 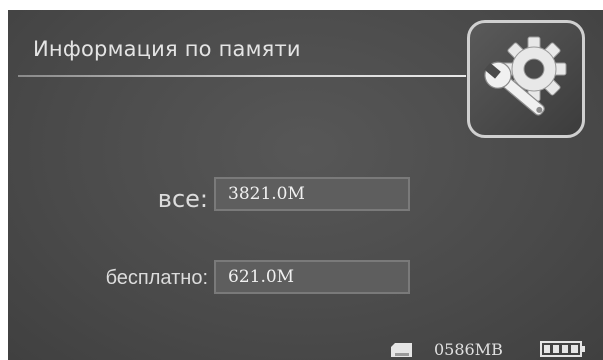 What do you see at coordinates (312, 277) in the screenshot?
I see `free-memory-value: 621.0M` at bounding box center [312, 277].